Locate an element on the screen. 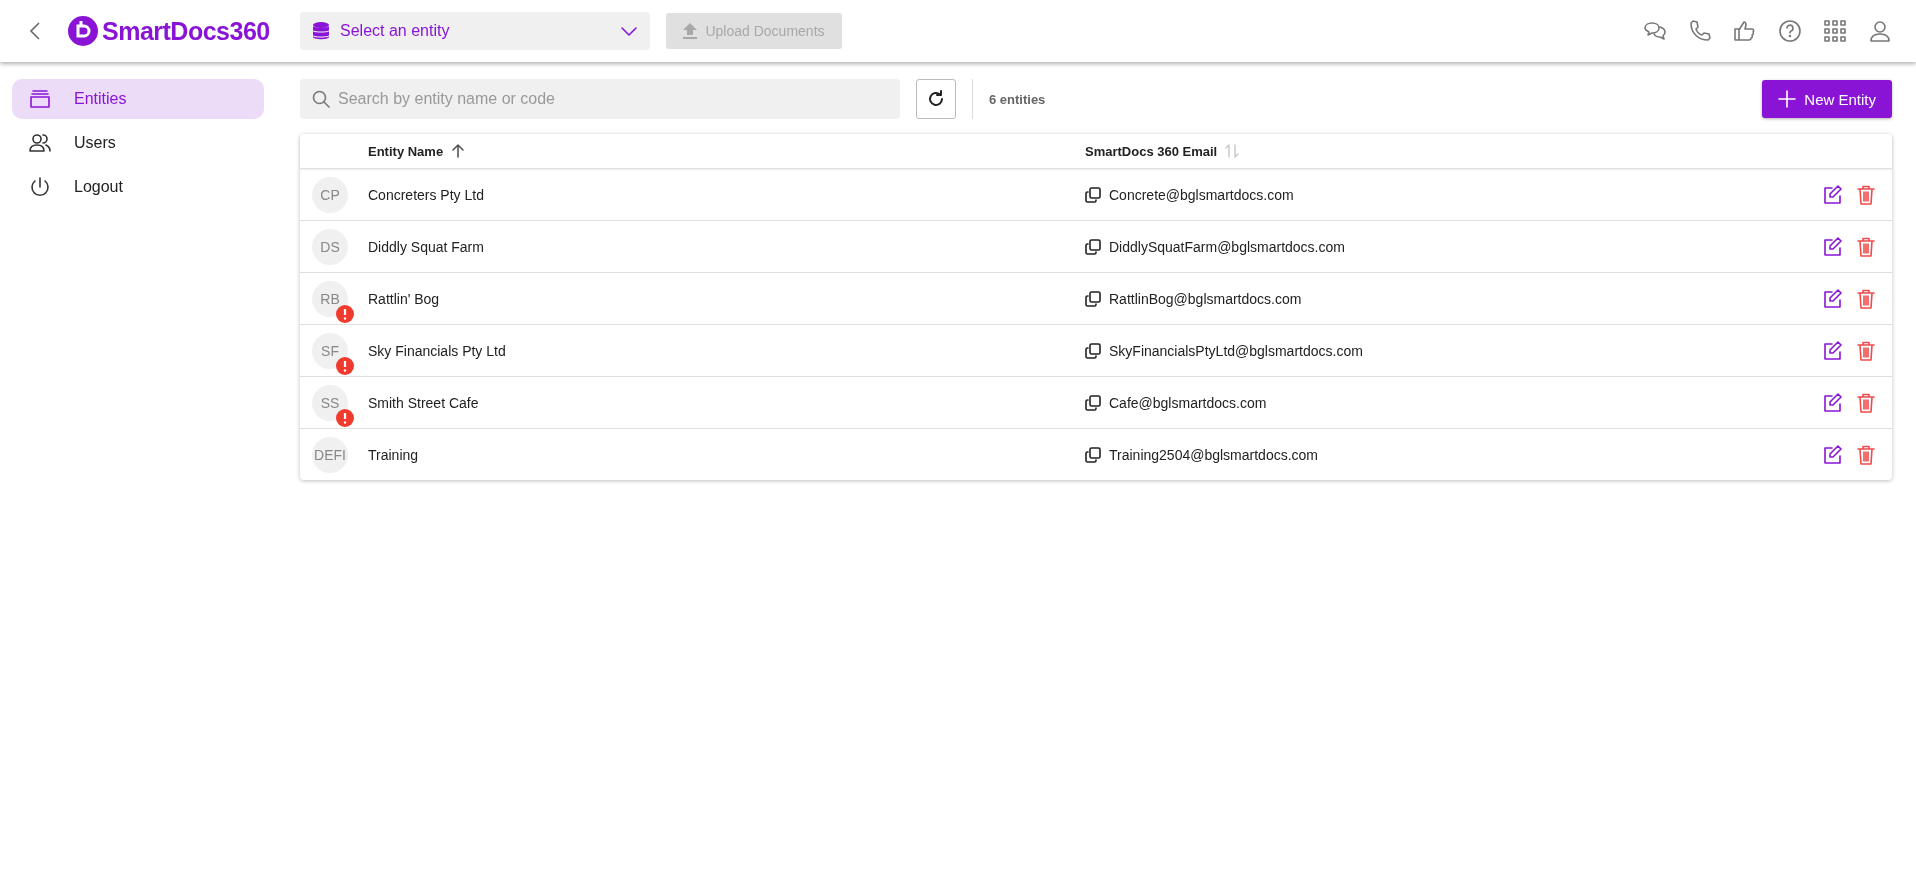 This screenshot has width=1916, height=889. entity-avatar: SS is located at coordinates (330, 402).